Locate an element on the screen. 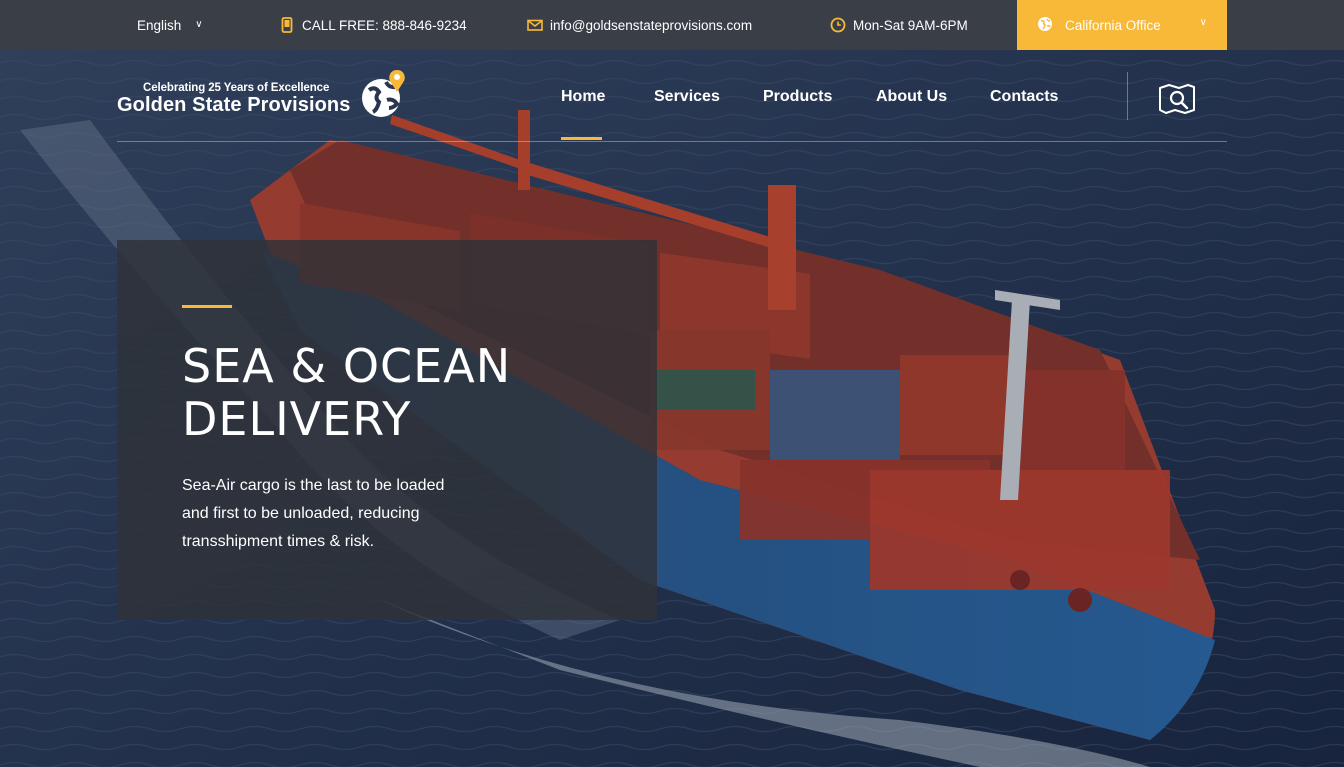  hero-title: SEA & OCEAN DELIVERY is located at coordinates (402, 393).